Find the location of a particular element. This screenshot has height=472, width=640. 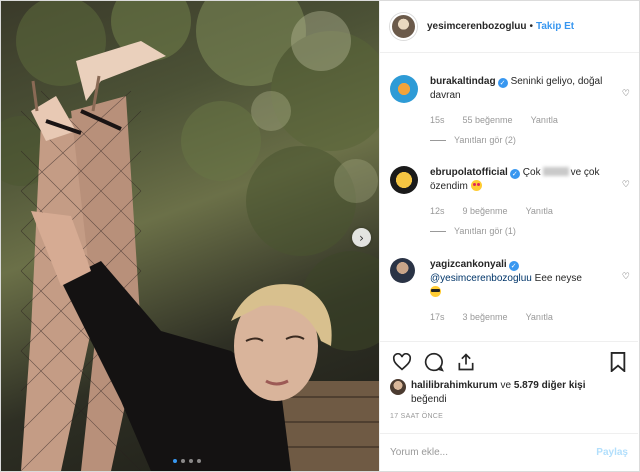

likes-suffix: beğendi is located at coordinates (429, 399).